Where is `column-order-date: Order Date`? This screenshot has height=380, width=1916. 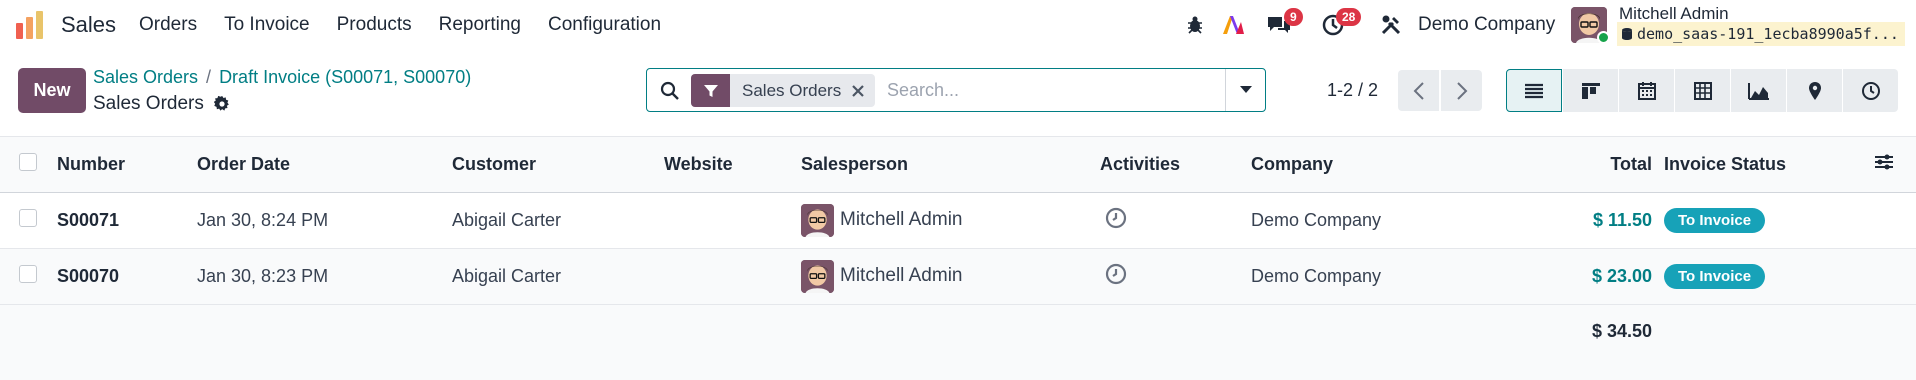 column-order-date: Order Date is located at coordinates (324, 165).